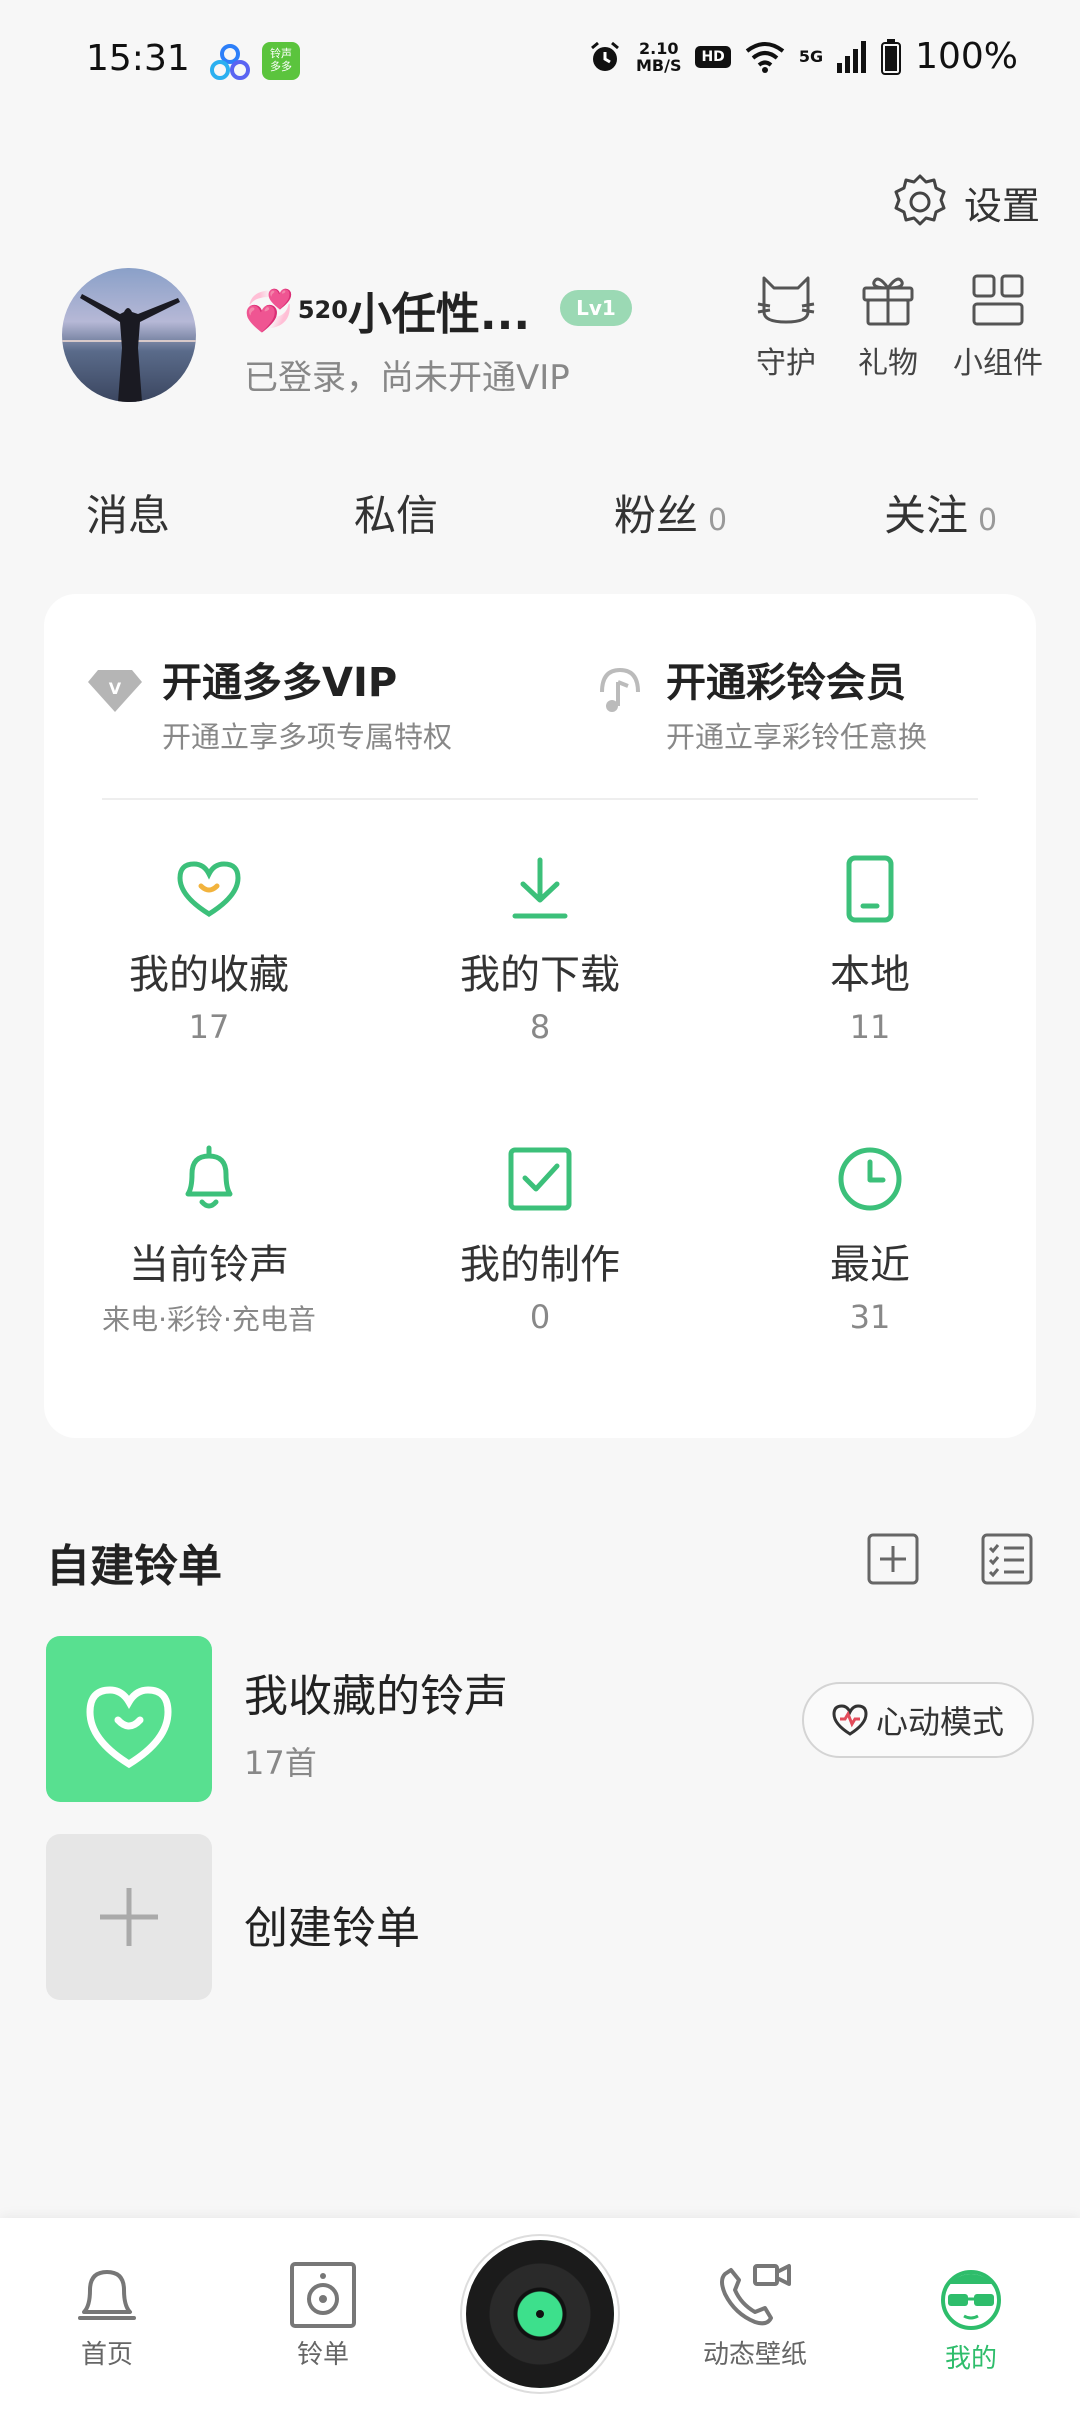  I want to click on my-creations-item: 我的制作 0, so click(540, 1240).